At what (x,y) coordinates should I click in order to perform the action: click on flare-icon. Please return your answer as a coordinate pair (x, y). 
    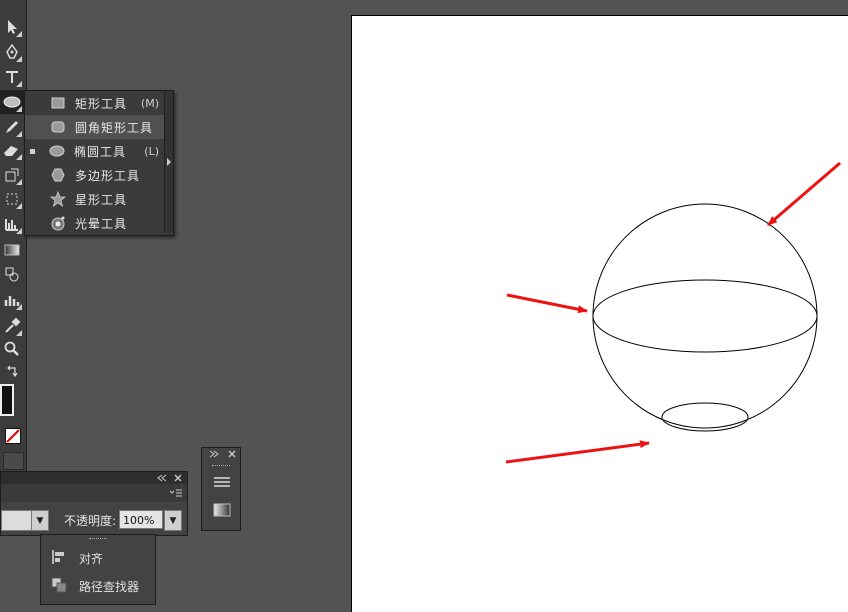
    Looking at the image, I should click on (58, 223).